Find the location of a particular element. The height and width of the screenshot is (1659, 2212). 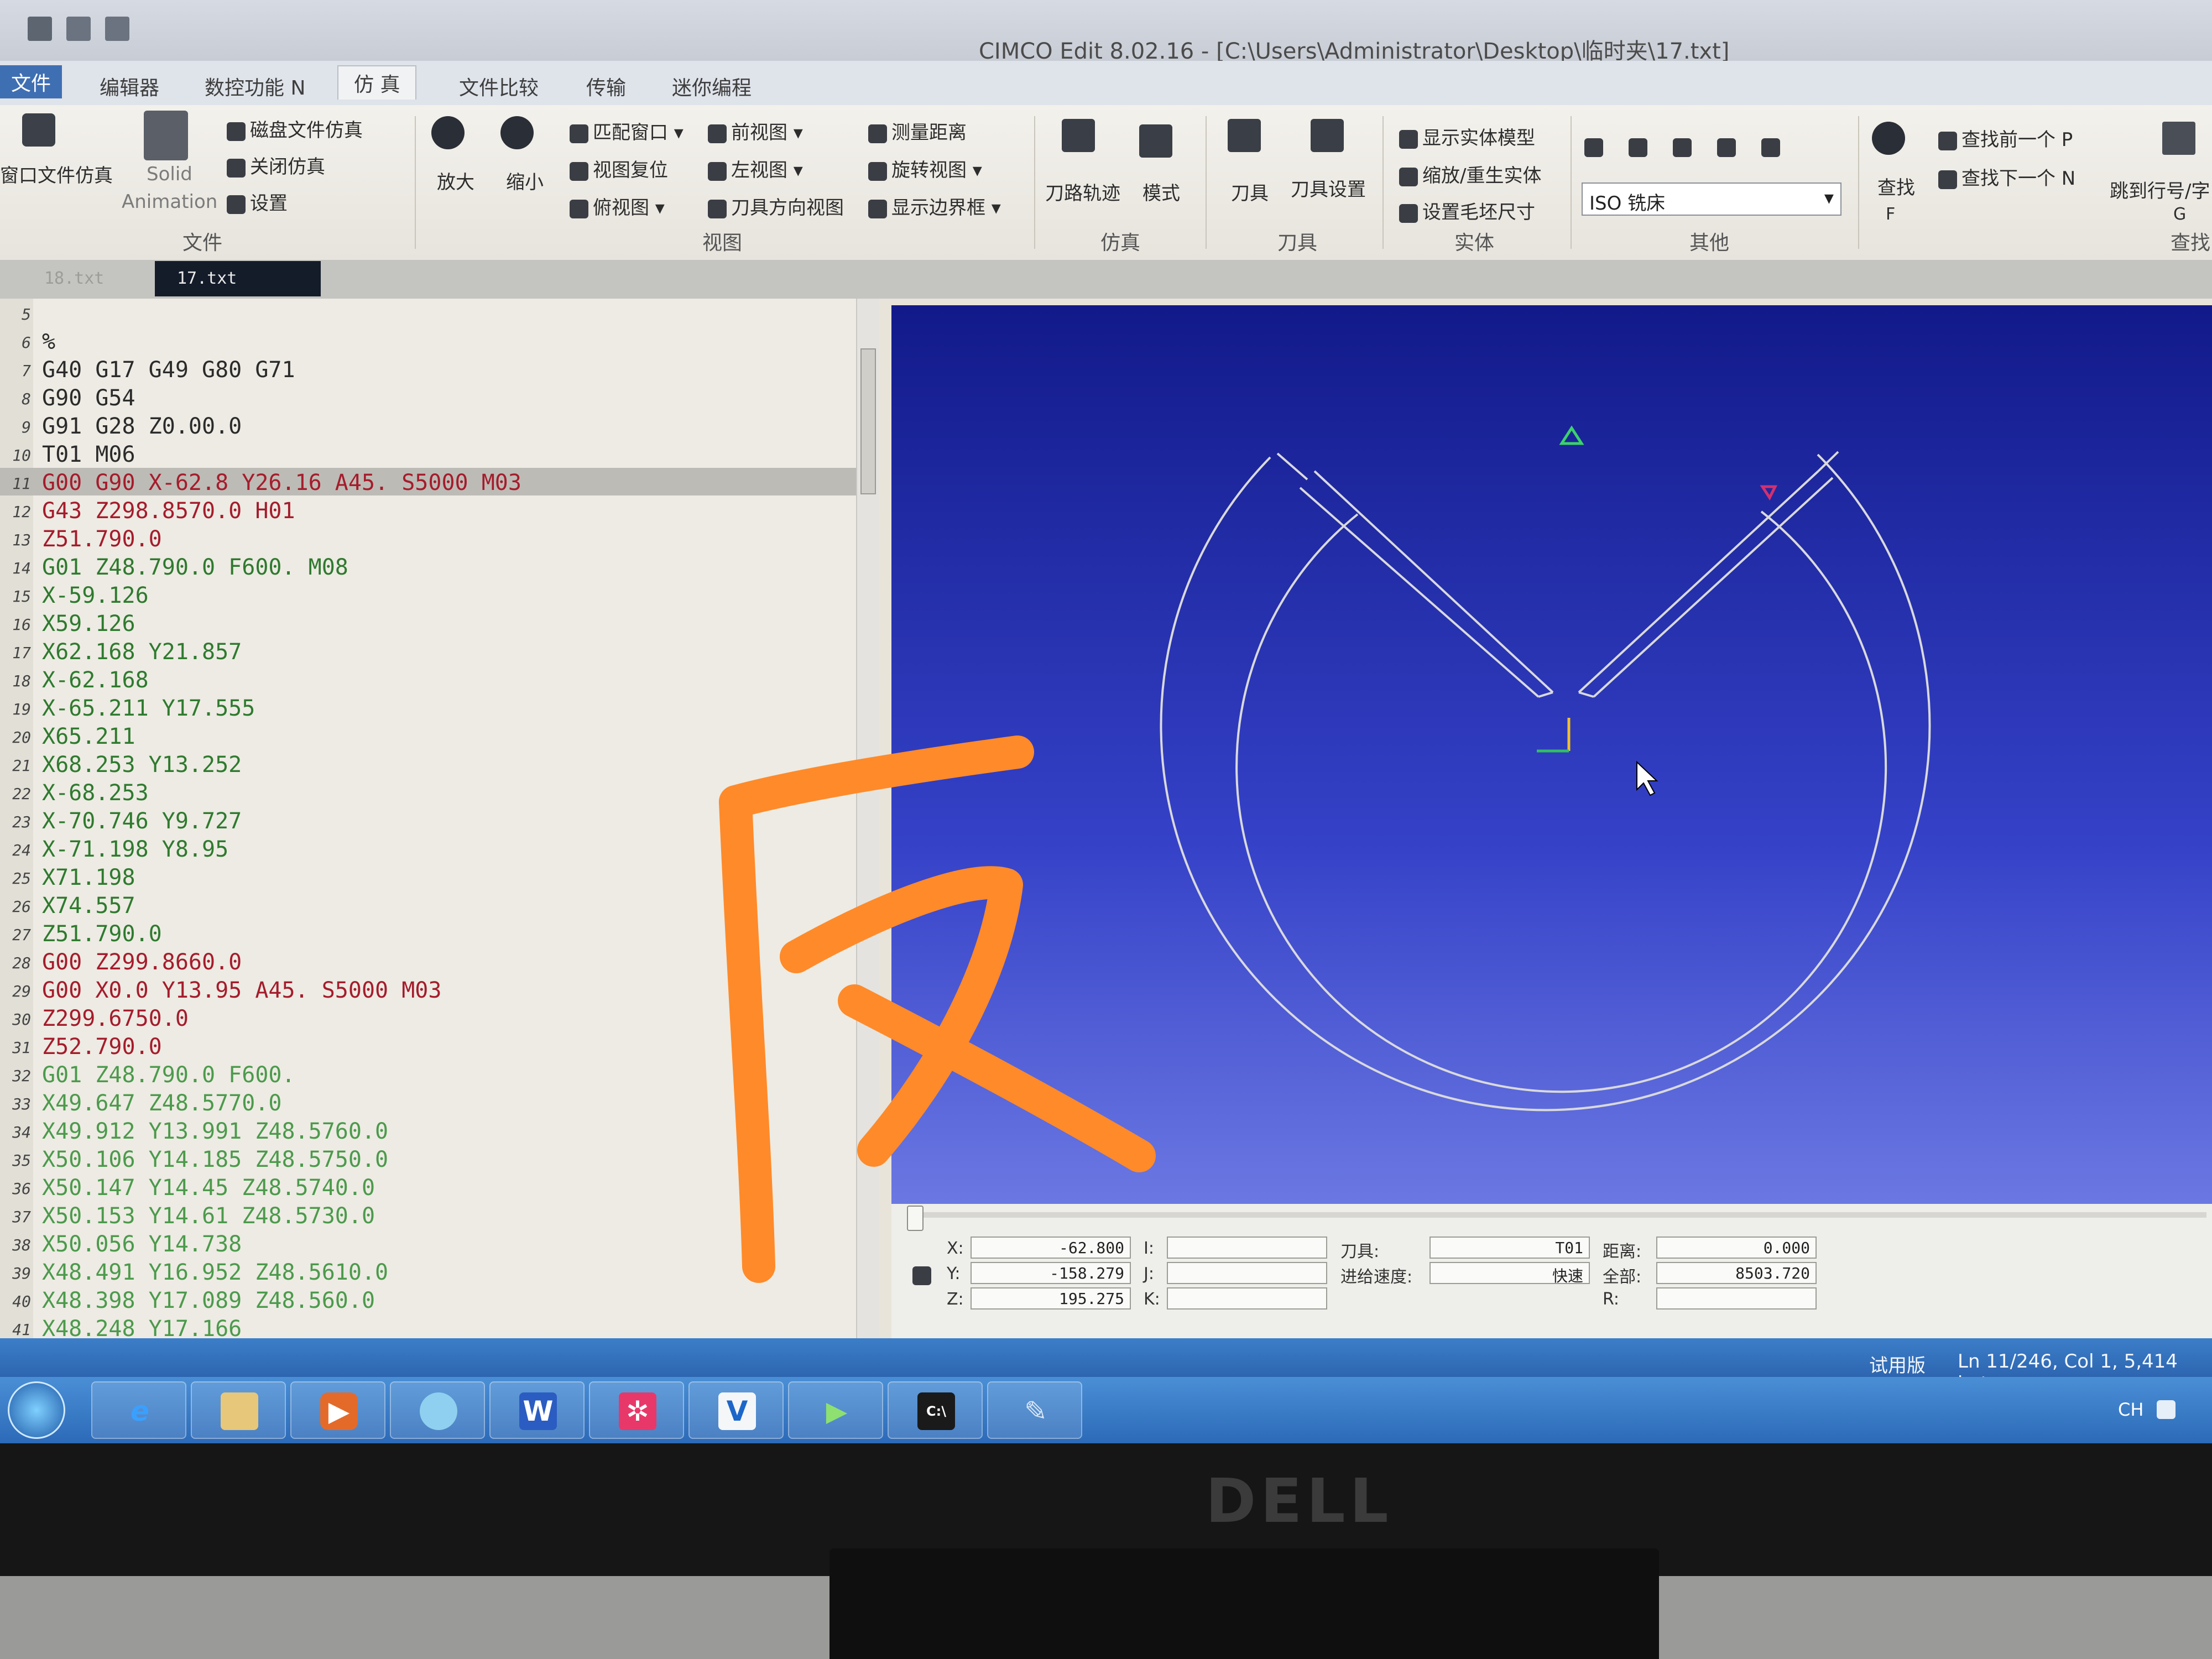

handwritten-annotation: 反 is located at coordinates (938, 1009).